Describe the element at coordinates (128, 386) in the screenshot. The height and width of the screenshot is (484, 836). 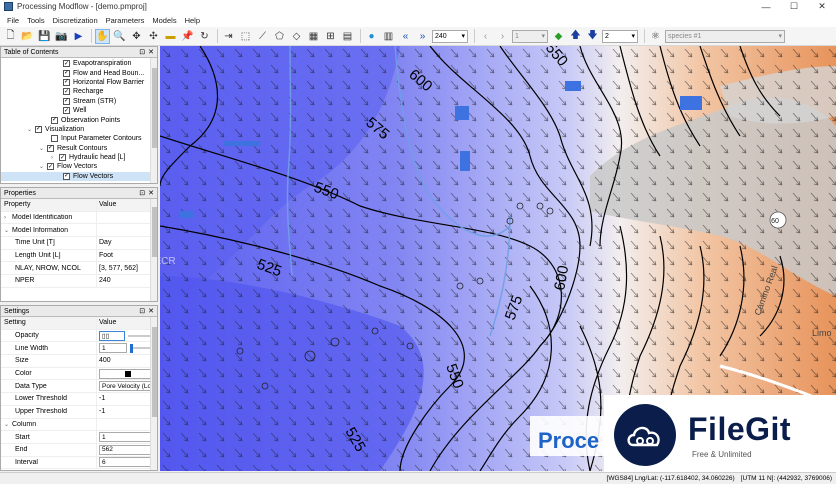
I see `data-type-select: Pore Velocity (Log)▾` at that location.